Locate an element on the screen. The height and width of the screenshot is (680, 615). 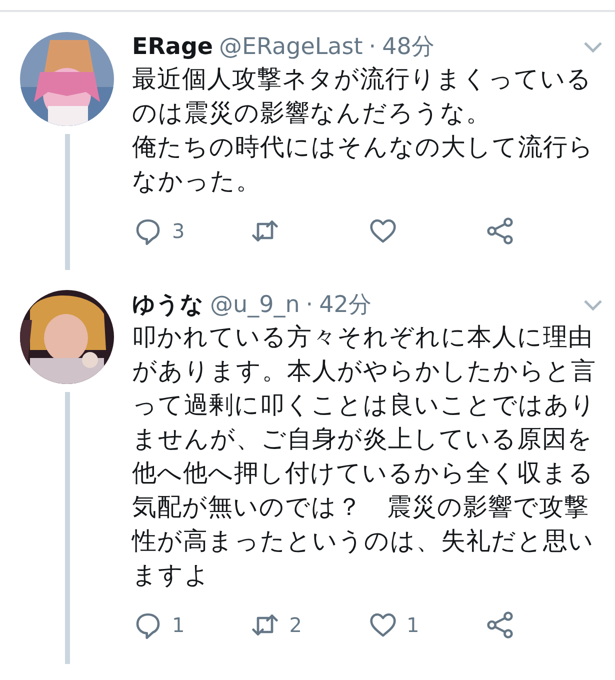
tweet-time: 48分 is located at coordinates (408, 47).